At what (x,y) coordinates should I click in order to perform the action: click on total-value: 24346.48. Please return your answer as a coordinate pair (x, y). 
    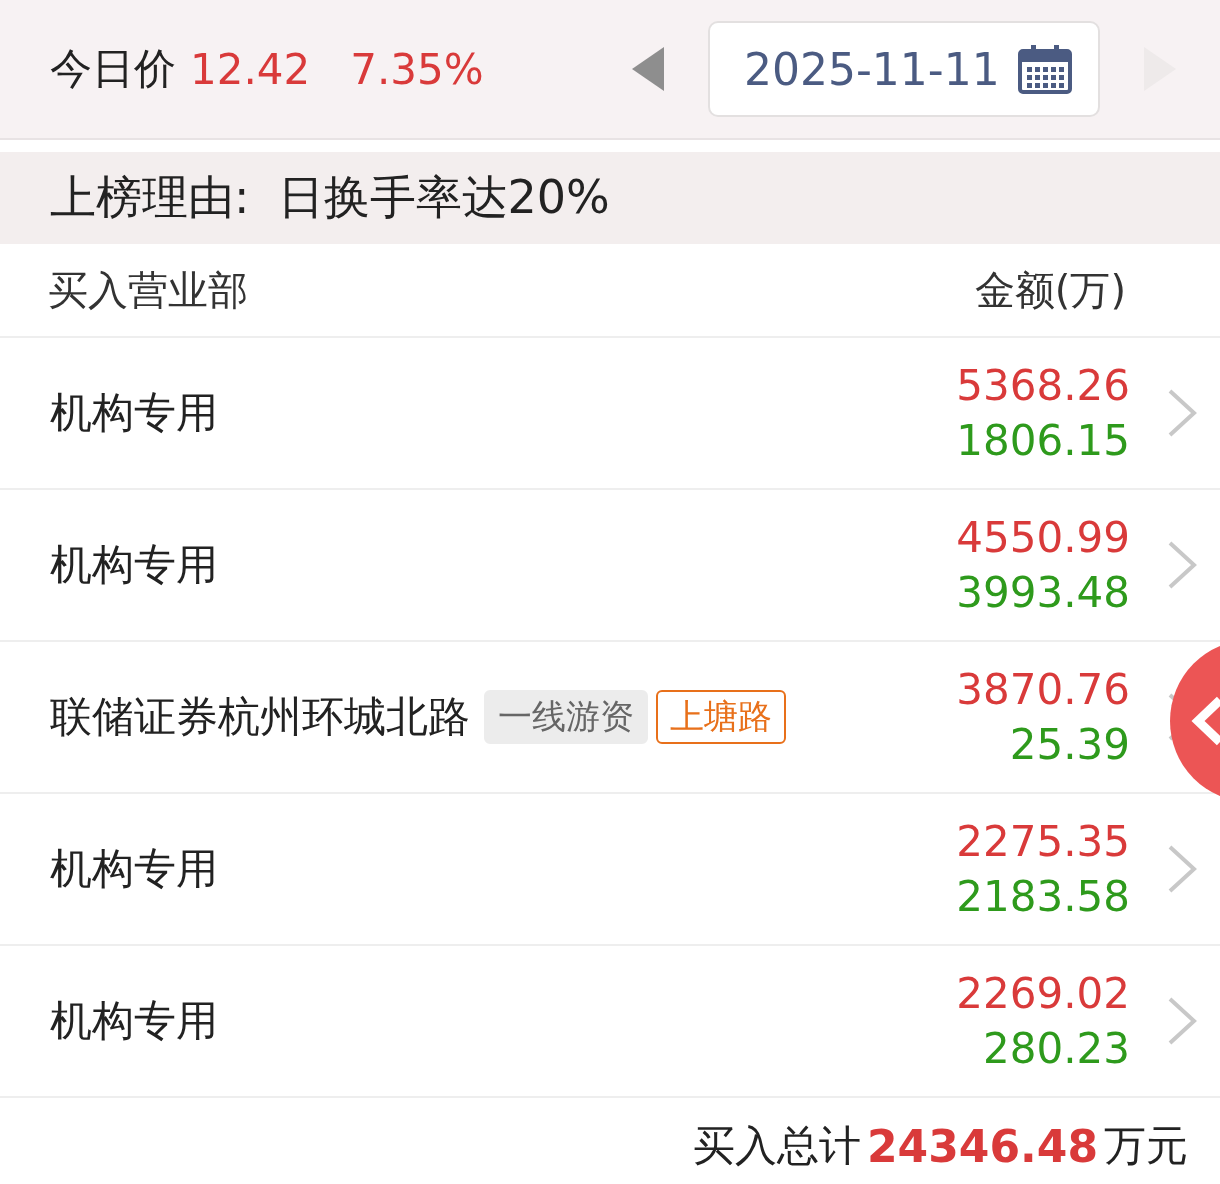
    Looking at the image, I should click on (982, 1146).